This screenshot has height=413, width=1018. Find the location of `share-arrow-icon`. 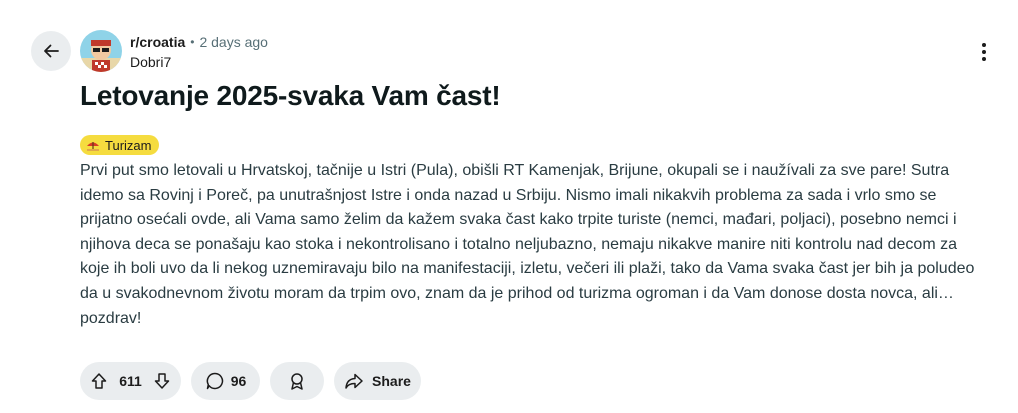

share-arrow-icon is located at coordinates (354, 381).